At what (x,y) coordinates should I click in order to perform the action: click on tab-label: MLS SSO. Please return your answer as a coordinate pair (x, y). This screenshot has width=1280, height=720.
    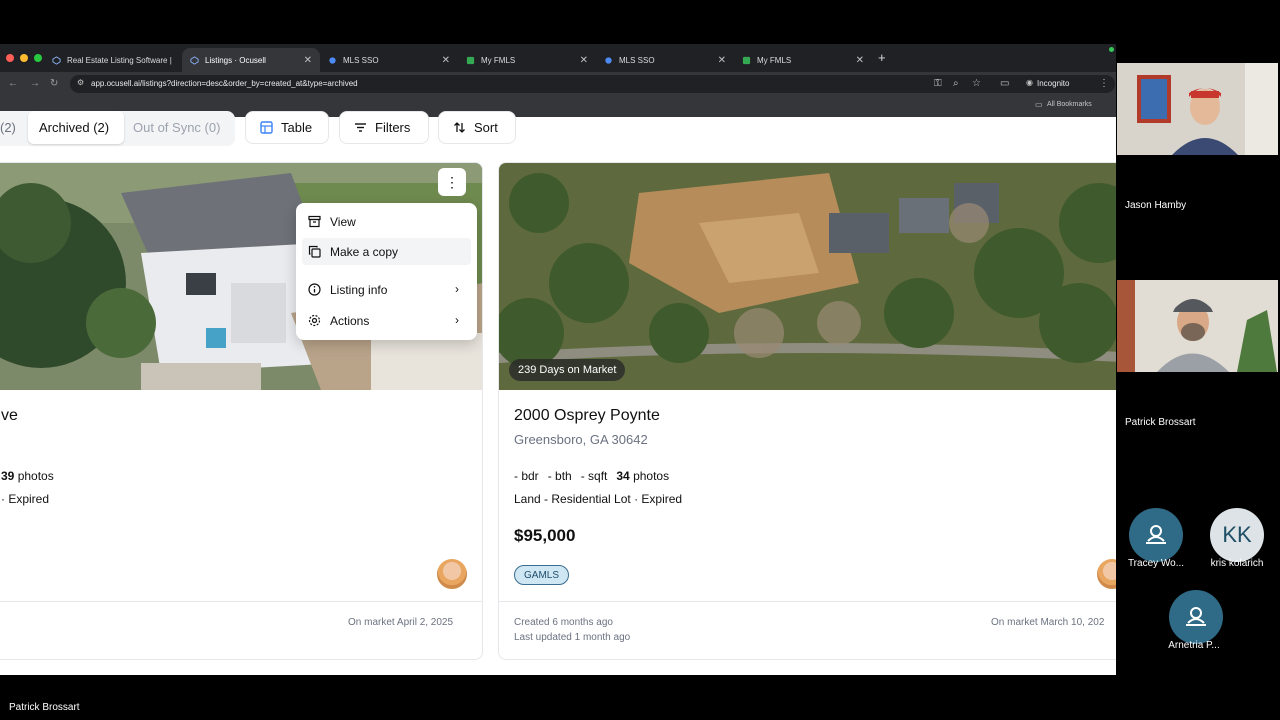
    Looking at the image, I should click on (361, 60).